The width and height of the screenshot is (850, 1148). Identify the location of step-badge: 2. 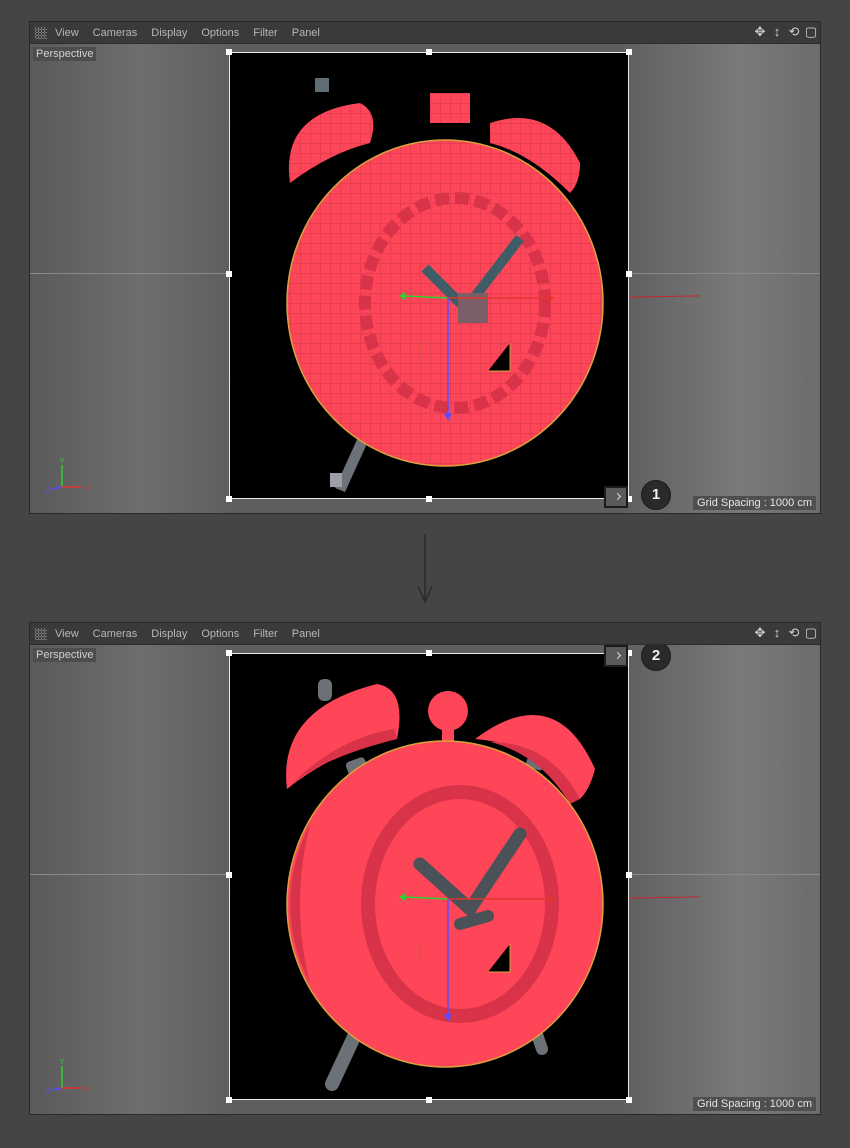
(656, 657).